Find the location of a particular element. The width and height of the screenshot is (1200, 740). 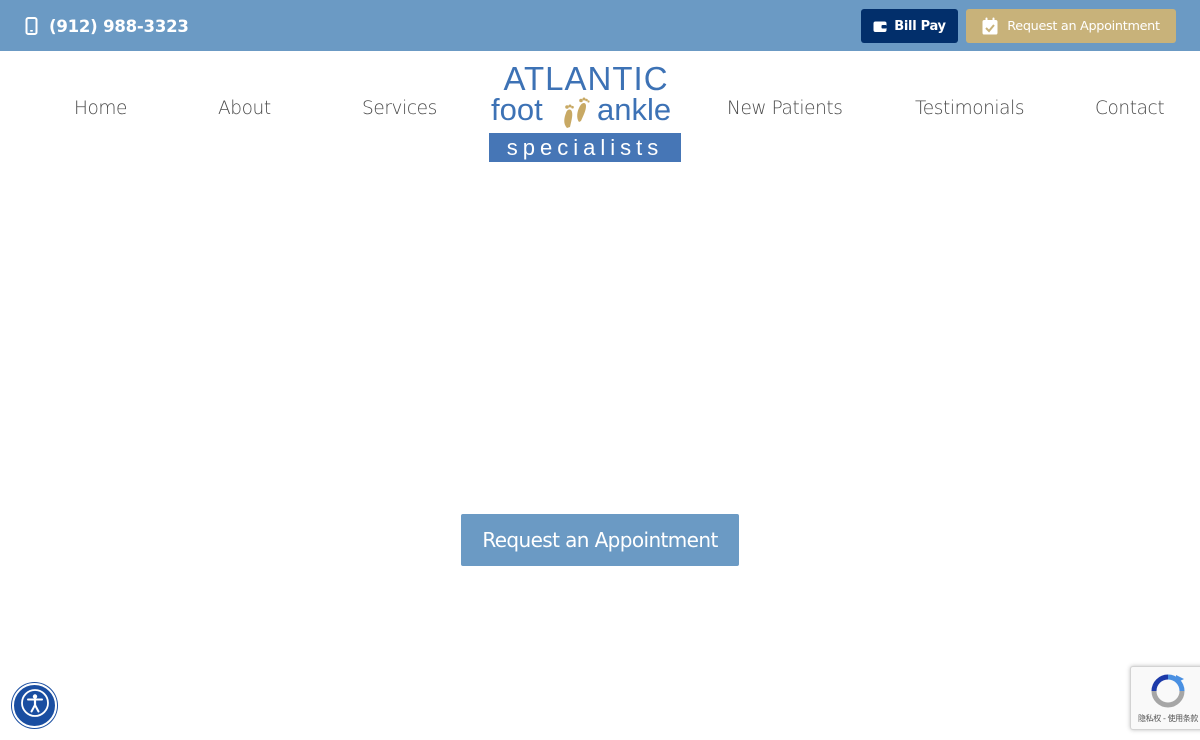

phone-link: (912) 988-3323 is located at coordinates (107, 26).